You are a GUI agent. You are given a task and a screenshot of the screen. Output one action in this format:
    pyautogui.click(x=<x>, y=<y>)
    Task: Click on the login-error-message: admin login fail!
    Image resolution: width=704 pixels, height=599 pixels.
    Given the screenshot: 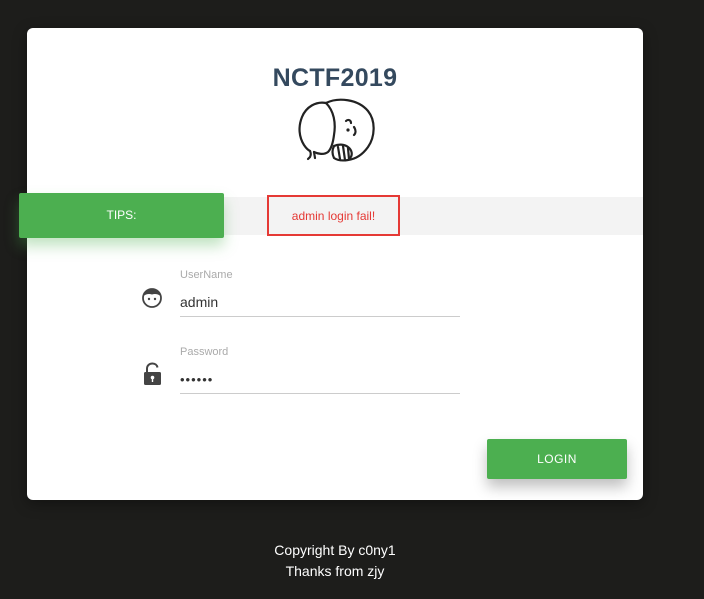 What is the action you would take?
    pyautogui.click(x=333, y=215)
    